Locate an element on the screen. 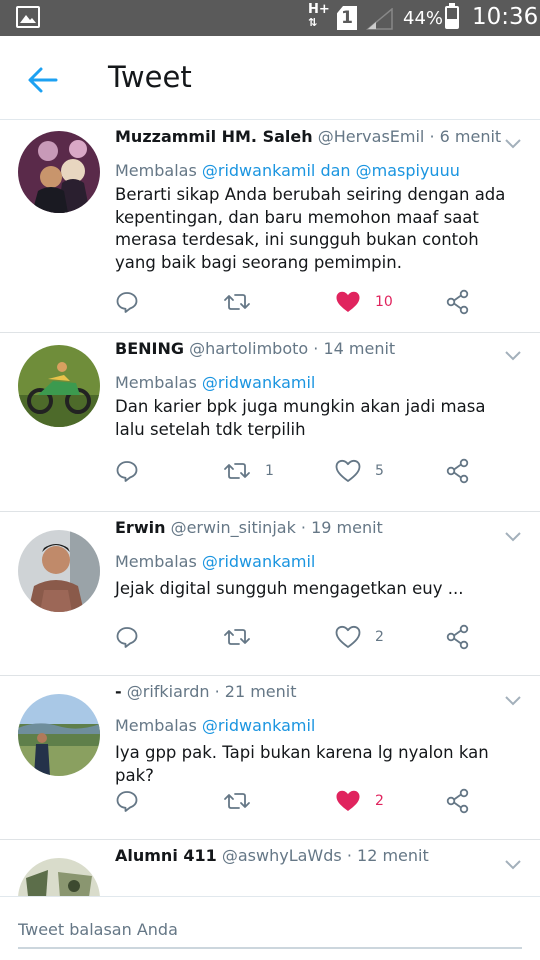 This screenshot has height=960, width=540. like-button: 10 is located at coordinates (364, 302).